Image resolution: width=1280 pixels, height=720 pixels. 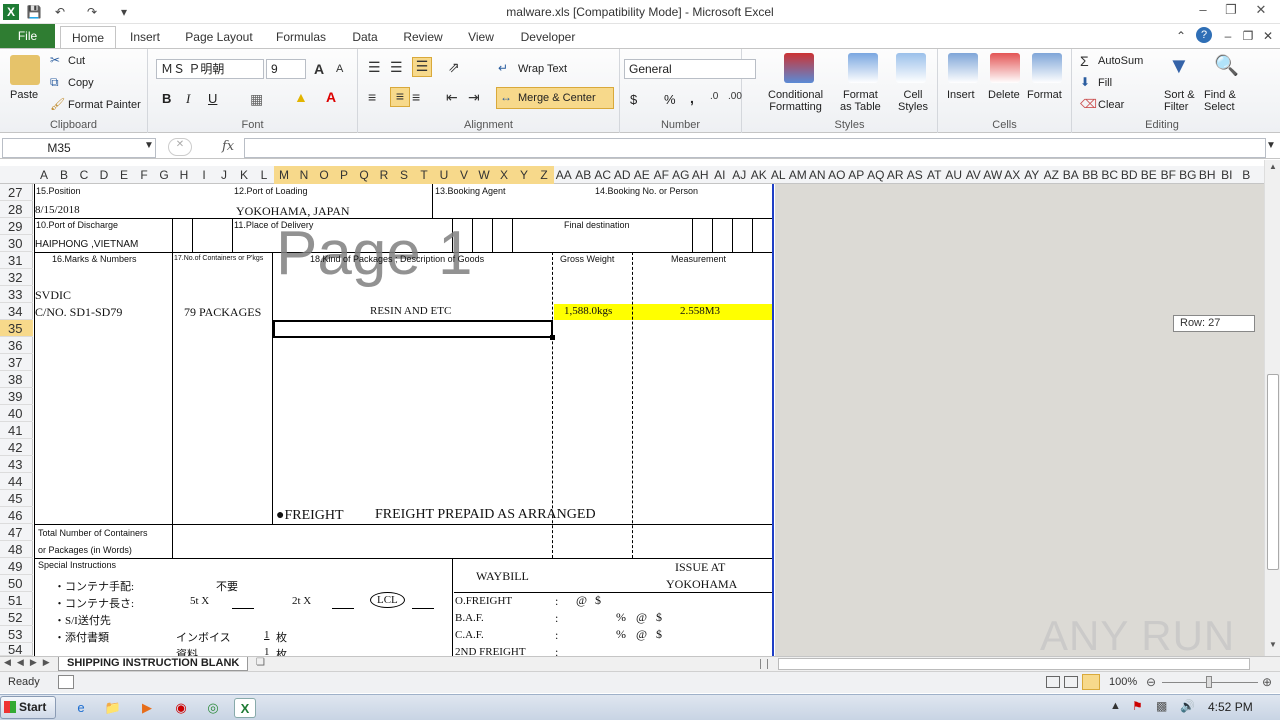 I want to click on explorer-icon: 📁, so click(x=113, y=708).